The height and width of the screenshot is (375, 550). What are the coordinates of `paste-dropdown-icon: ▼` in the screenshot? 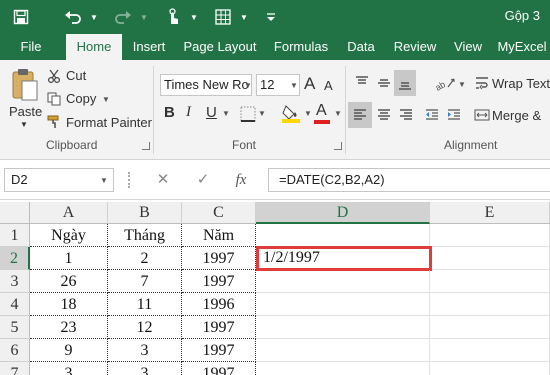 It's located at (24, 124).